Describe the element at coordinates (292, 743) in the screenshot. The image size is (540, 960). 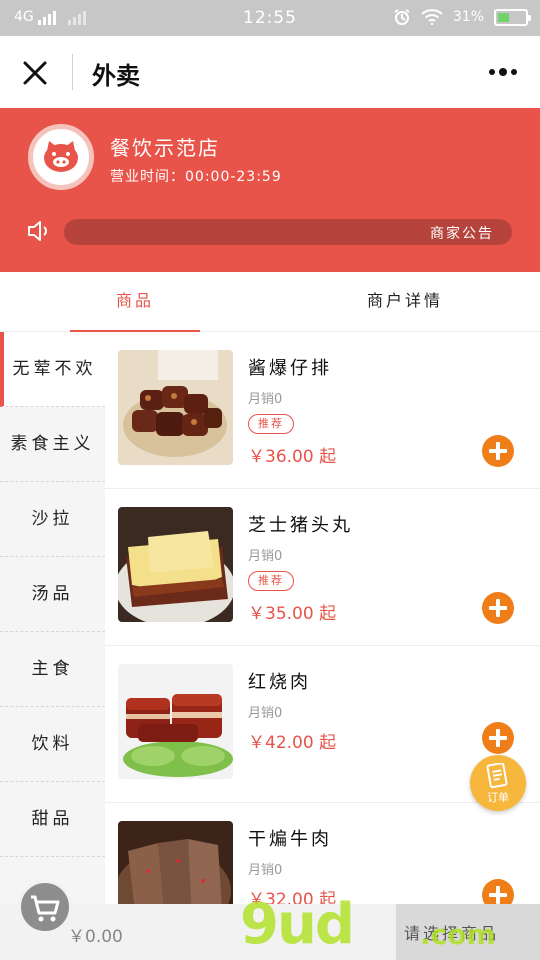
I see `item-price: ￥42.00 起` at that location.